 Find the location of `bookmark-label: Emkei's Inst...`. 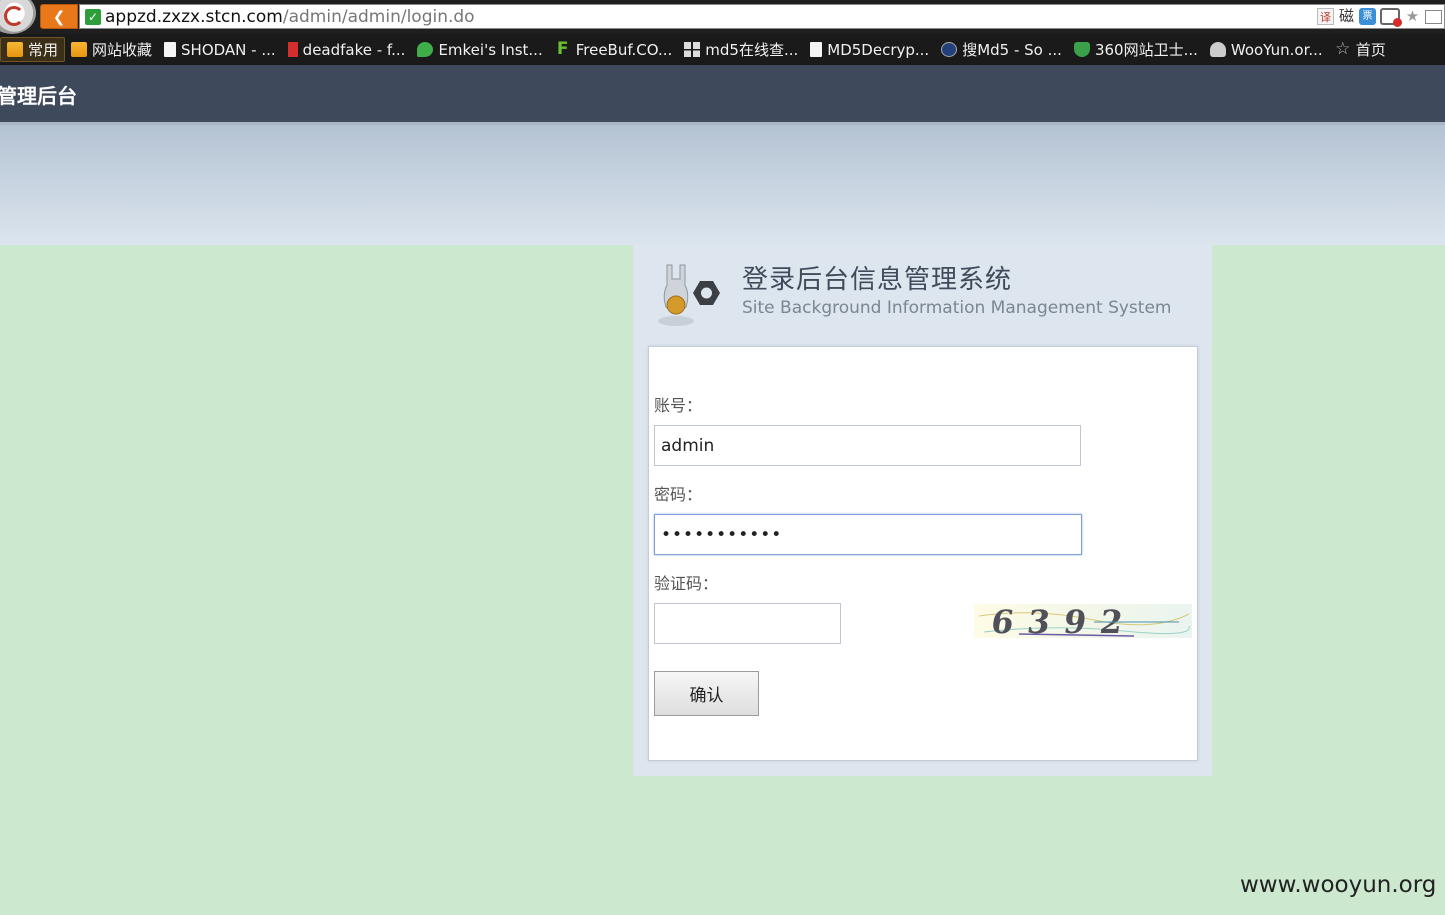

bookmark-label: Emkei's Inst... is located at coordinates (490, 49).